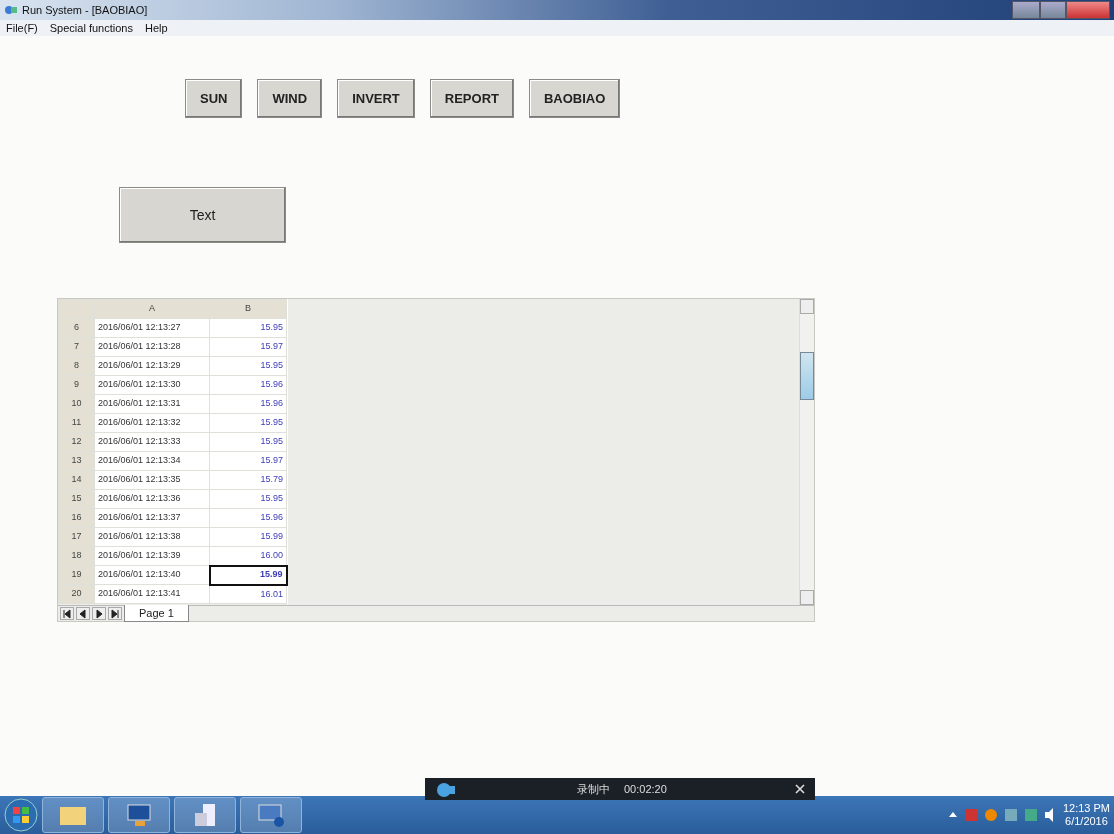  Describe the element at coordinates (1086, 822) in the screenshot. I see `clock-date: 6/1/2016` at that location.